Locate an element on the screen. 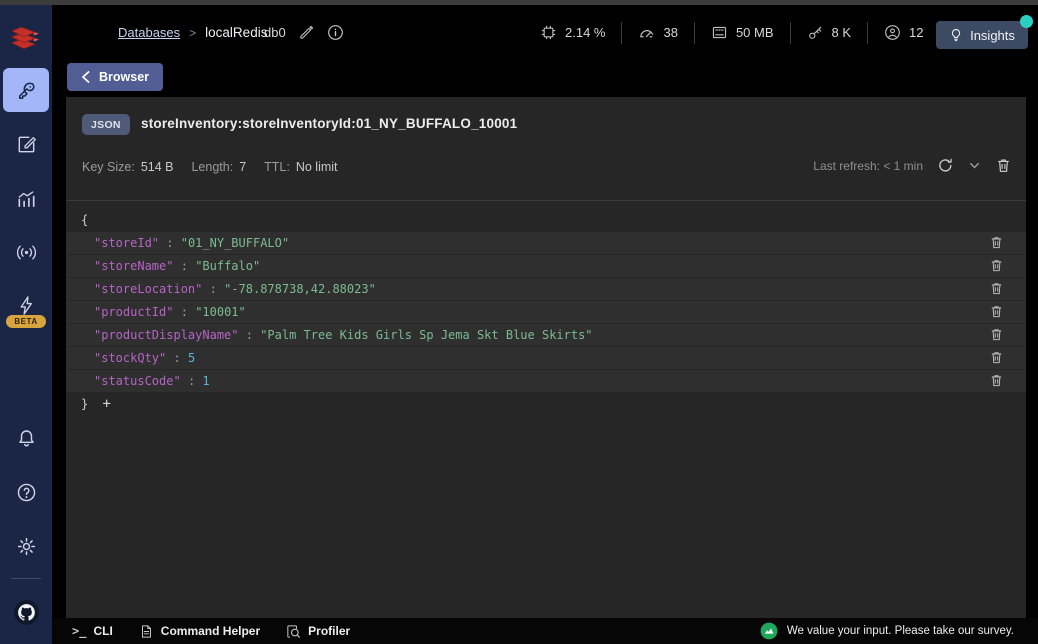 This screenshot has width=1038, height=644. json-key: "productId" is located at coordinates (134, 312).